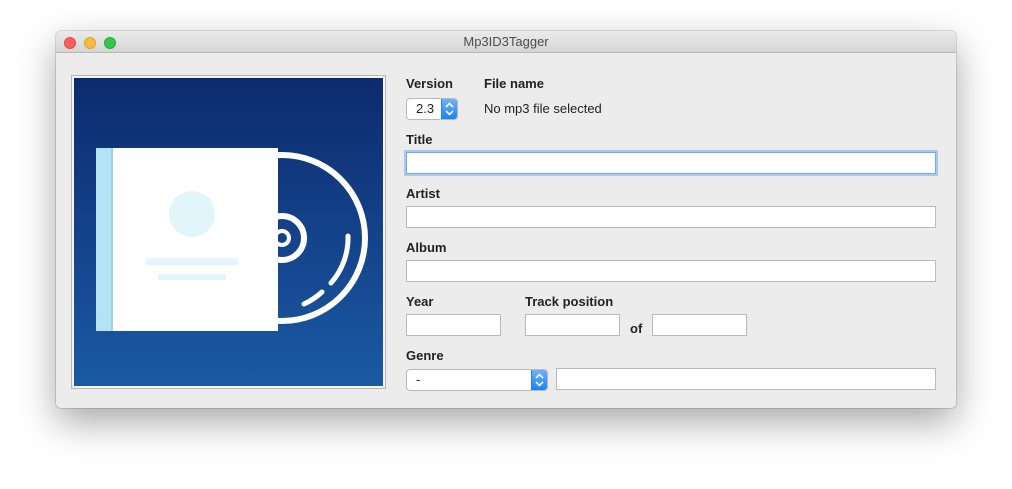 The image size is (1012, 489). I want to click on title-label: Title, so click(419, 139).